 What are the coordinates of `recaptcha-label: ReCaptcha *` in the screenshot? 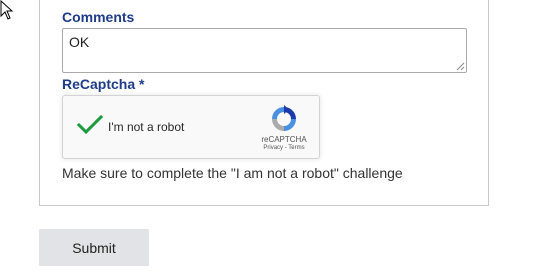 It's located at (103, 84).